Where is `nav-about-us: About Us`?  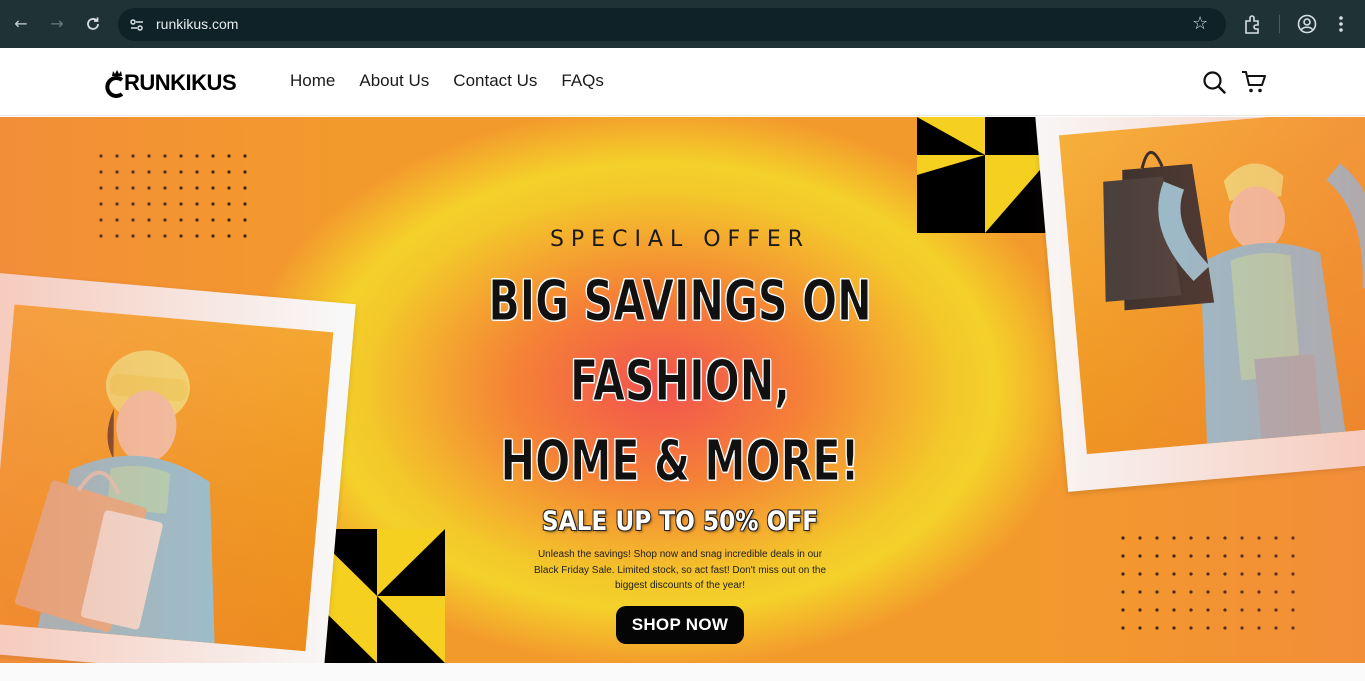 nav-about-us: About Us is located at coordinates (394, 81).